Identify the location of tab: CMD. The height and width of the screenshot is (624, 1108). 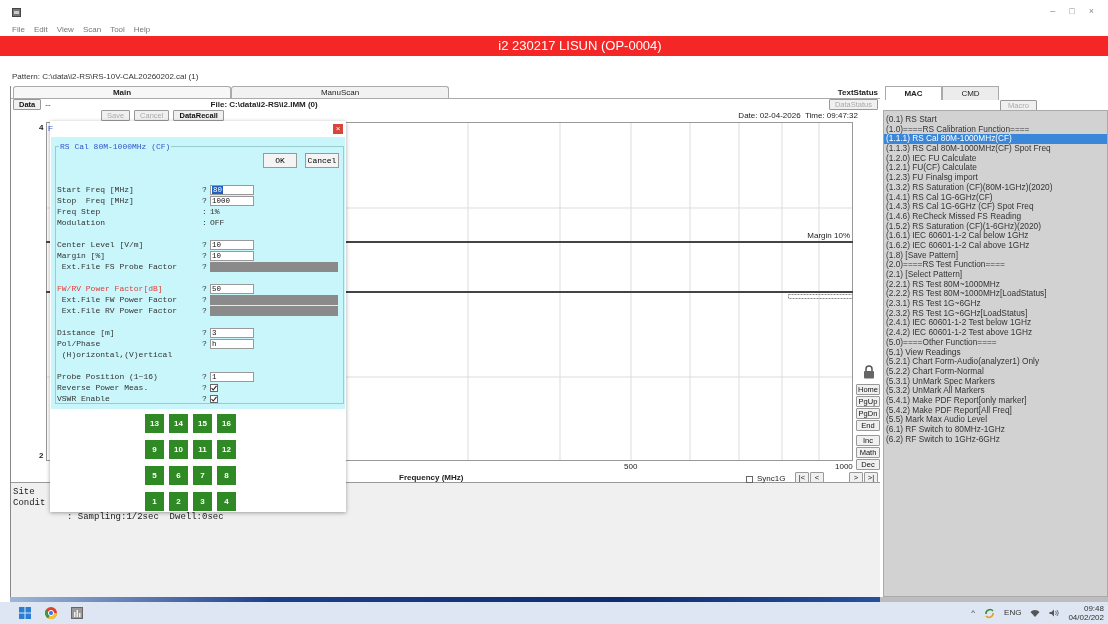
(970, 93).